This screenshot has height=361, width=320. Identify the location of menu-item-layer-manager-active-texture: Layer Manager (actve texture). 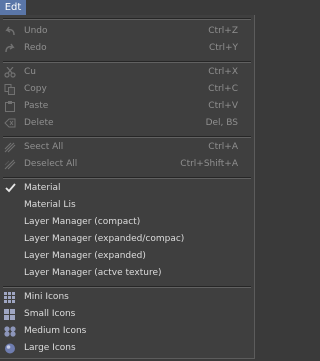
(127, 273).